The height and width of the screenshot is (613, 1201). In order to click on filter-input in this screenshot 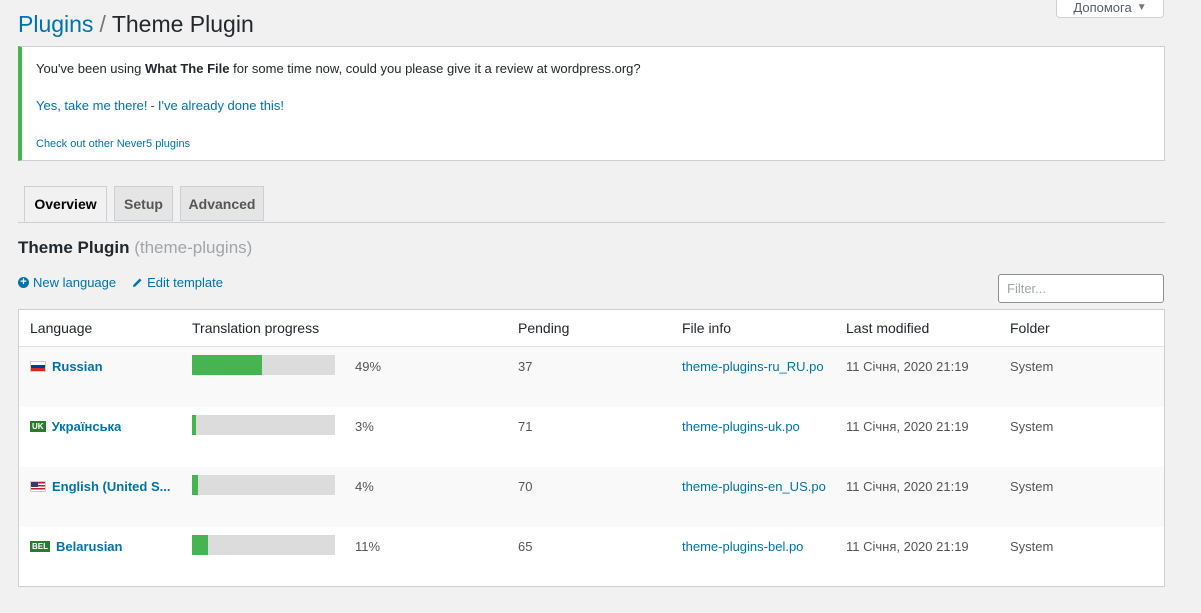, I will do `click(1081, 288)`.